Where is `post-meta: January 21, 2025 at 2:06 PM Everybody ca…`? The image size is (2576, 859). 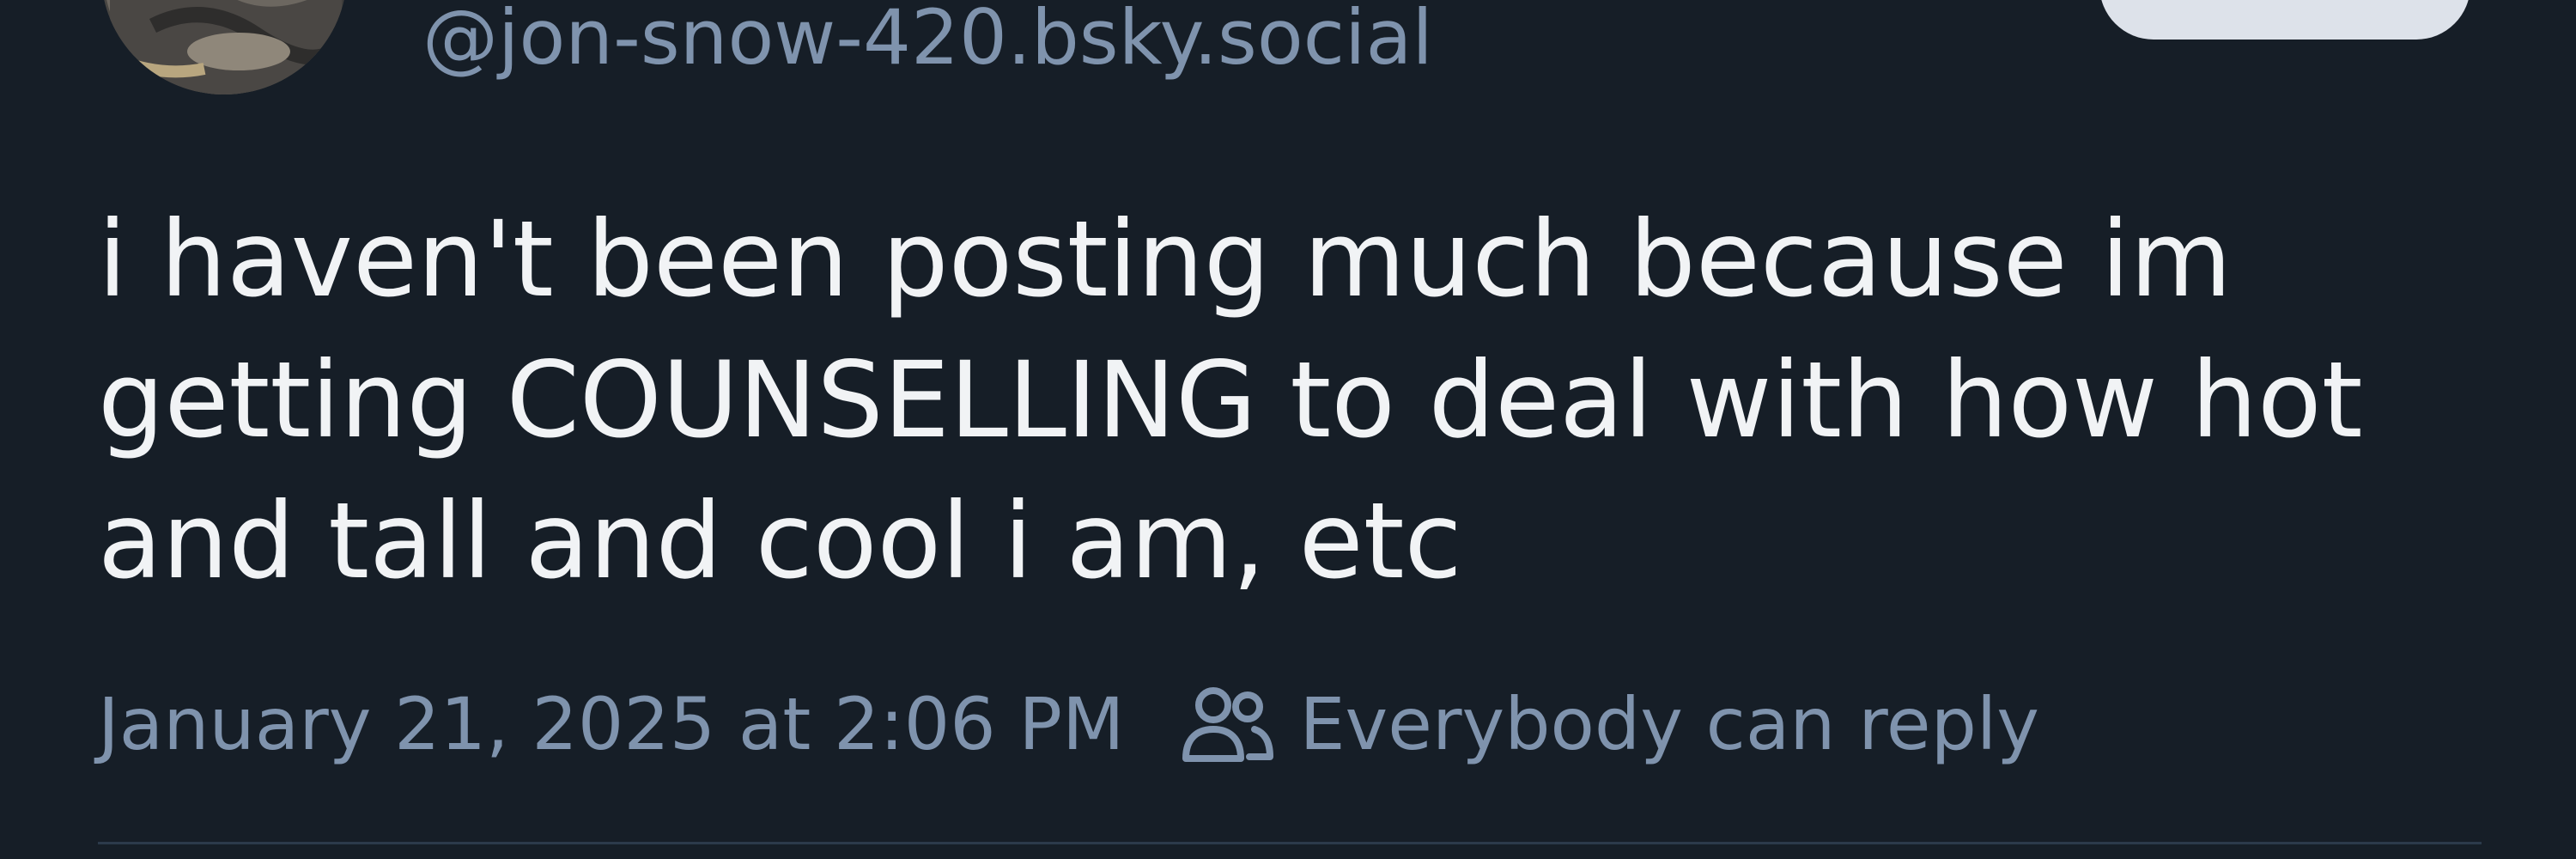
post-meta: January 21, 2025 at 2:06 PM Everybody ca… is located at coordinates (1068, 724).